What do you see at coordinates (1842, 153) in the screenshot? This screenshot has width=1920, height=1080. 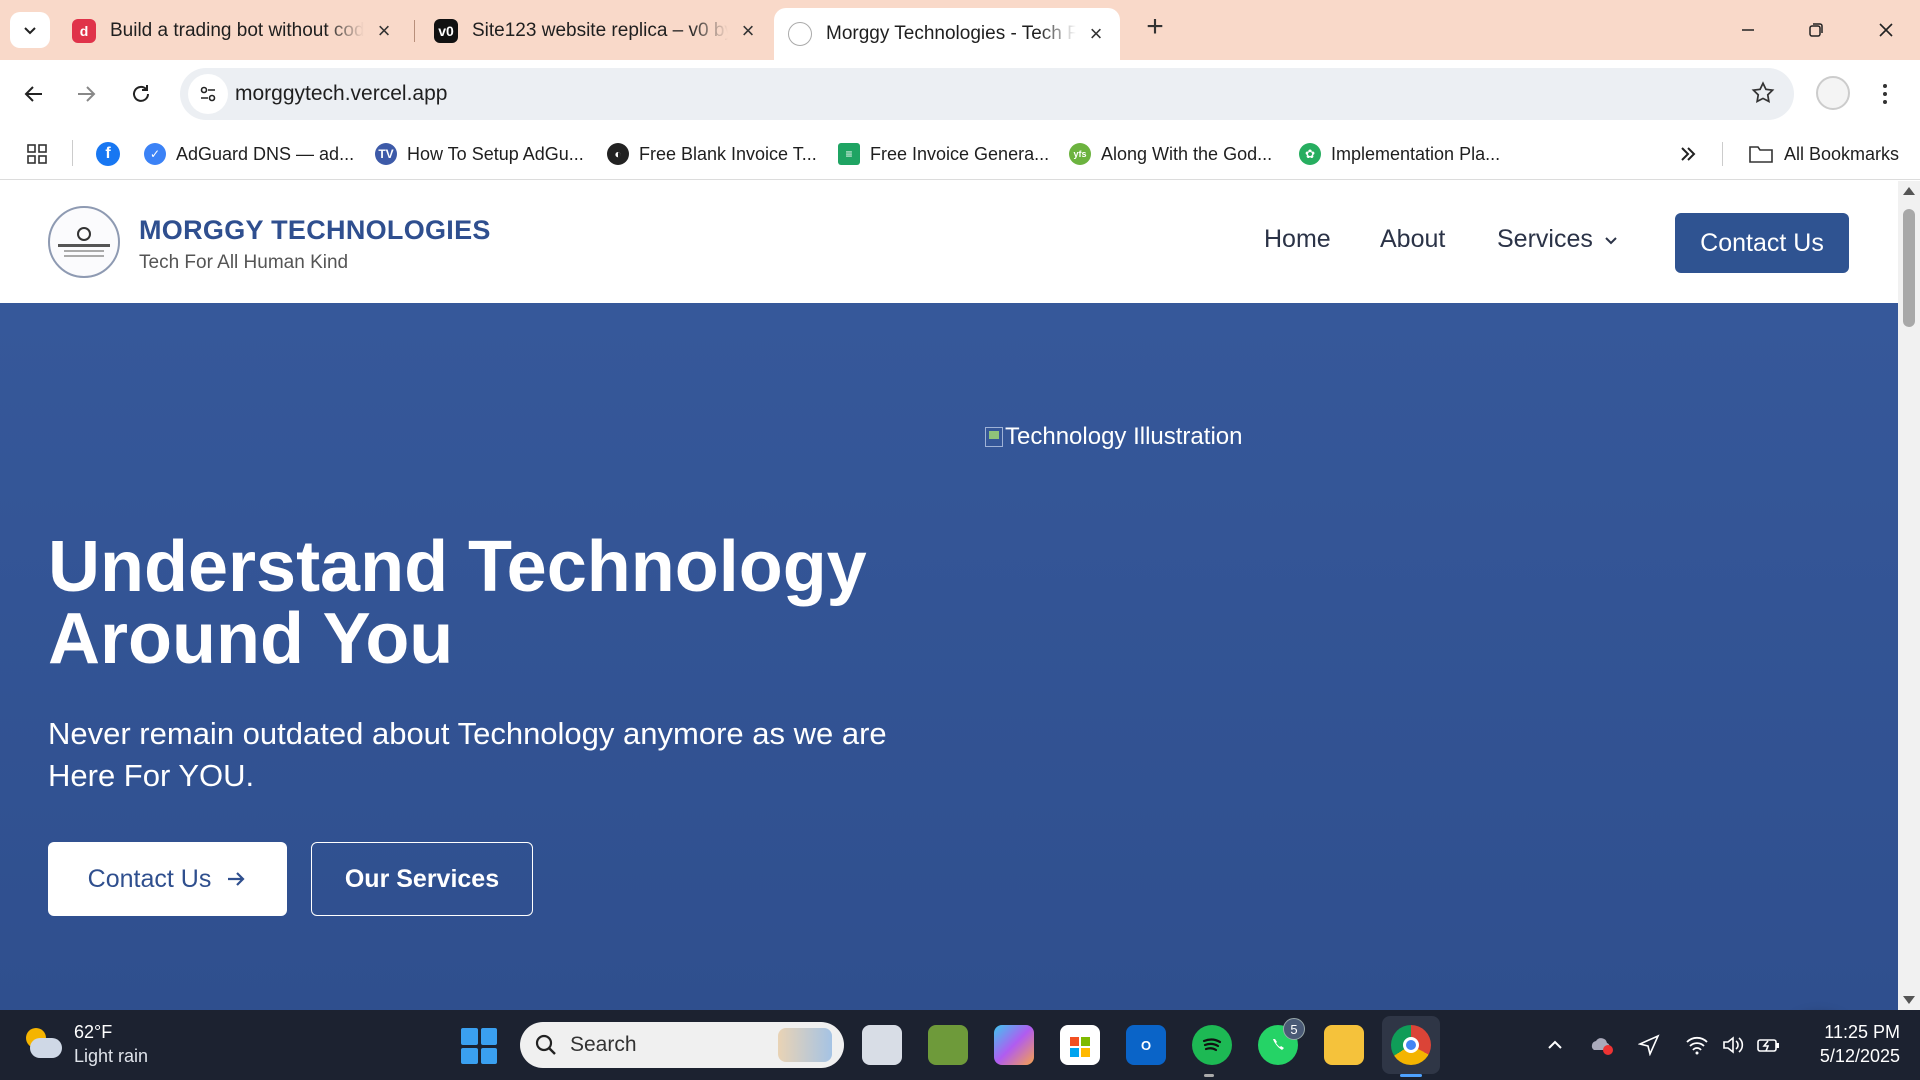 I see `all-bookmarks-label: All Bookmarks` at bounding box center [1842, 153].